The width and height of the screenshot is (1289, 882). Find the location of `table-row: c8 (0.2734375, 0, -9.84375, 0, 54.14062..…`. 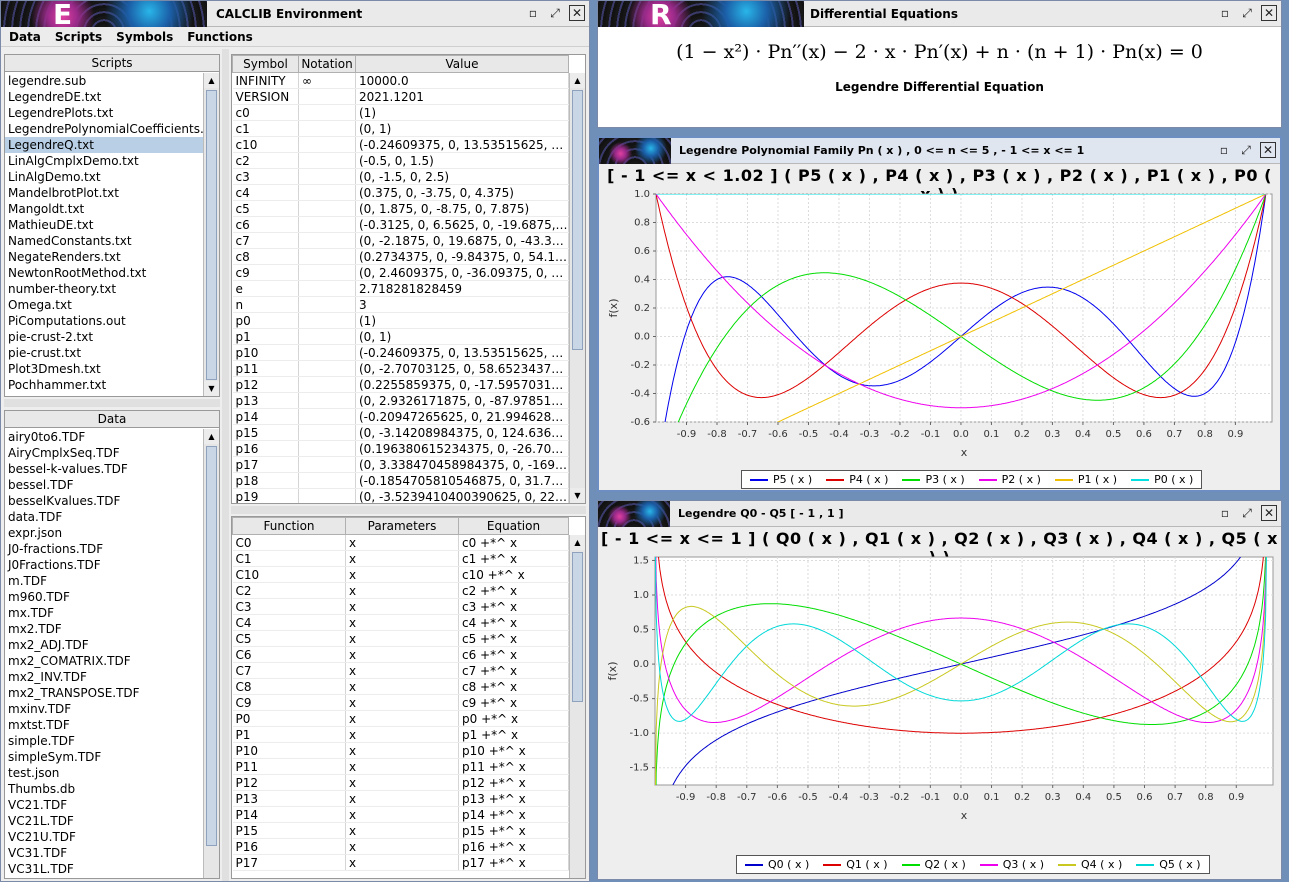

table-row: c8 (0.2734375, 0, -9.84375, 0, 54.14062..… is located at coordinates (400, 256).